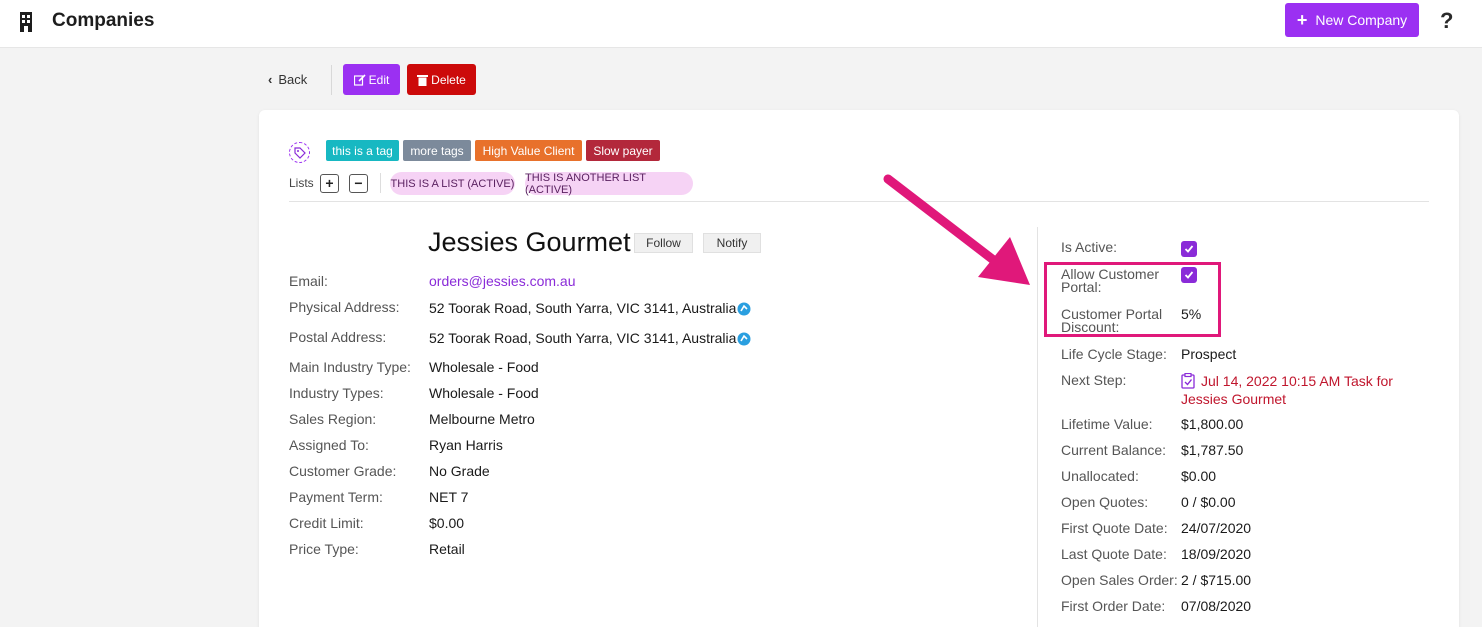 The image size is (1482, 627). What do you see at coordinates (1119, 580) in the screenshot?
I see `open-sales-order-label: Open Sales Order:` at bounding box center [1119, 580].